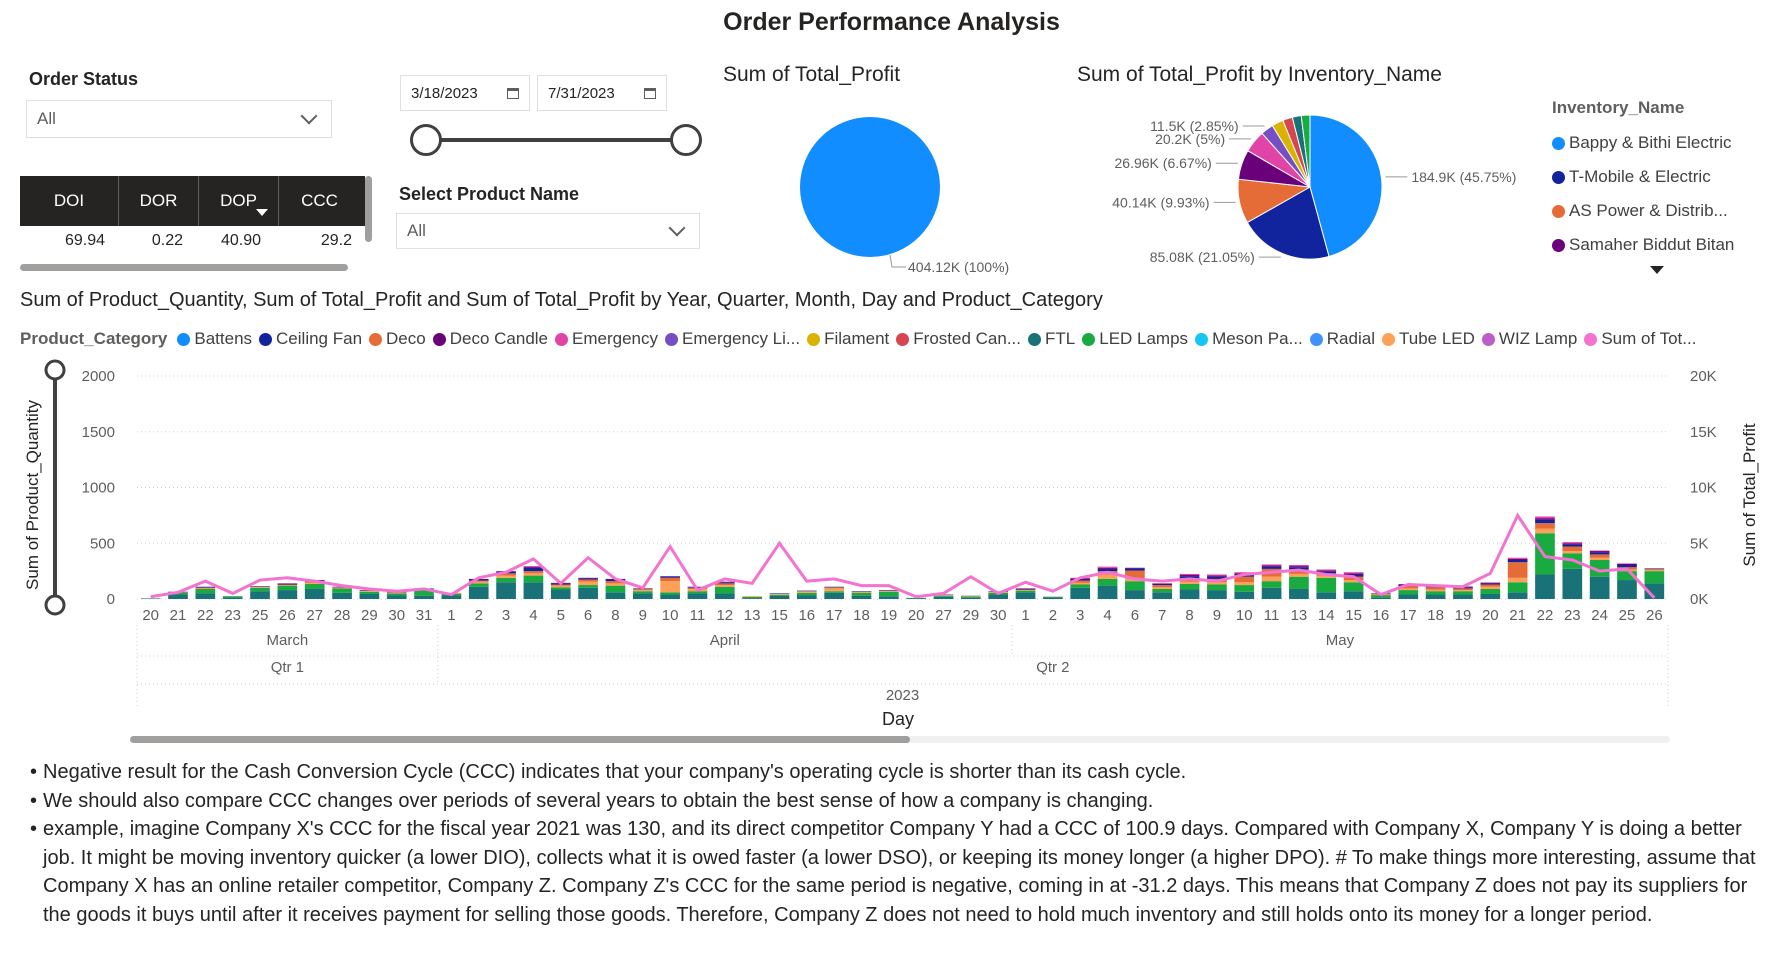 Image resolution: width=1783 pixels, height=956 pixels. I want to click on end-date-input: 7/31/2023, so click(602, 93).